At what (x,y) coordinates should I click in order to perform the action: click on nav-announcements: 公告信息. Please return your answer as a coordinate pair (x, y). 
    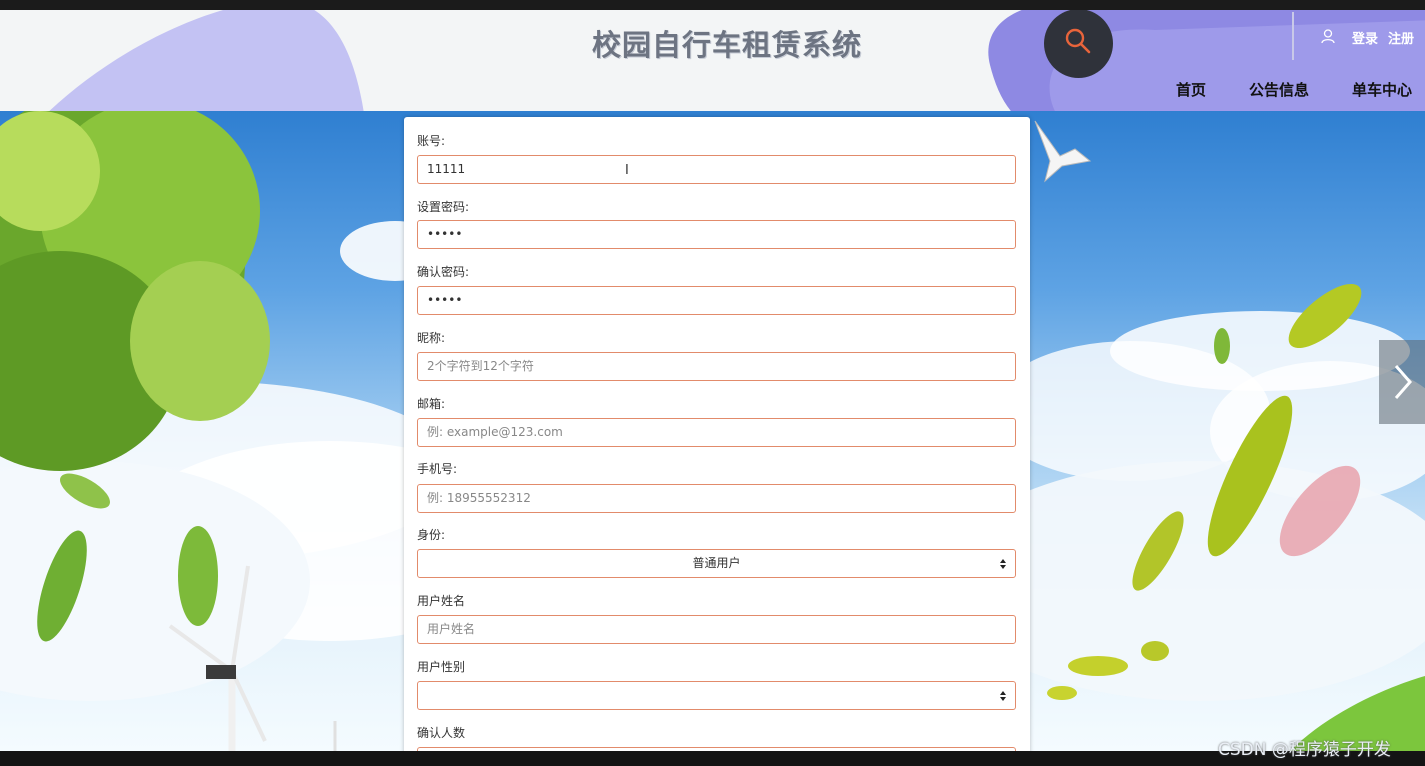
    Looking at the image, I should click on (1279, 89).